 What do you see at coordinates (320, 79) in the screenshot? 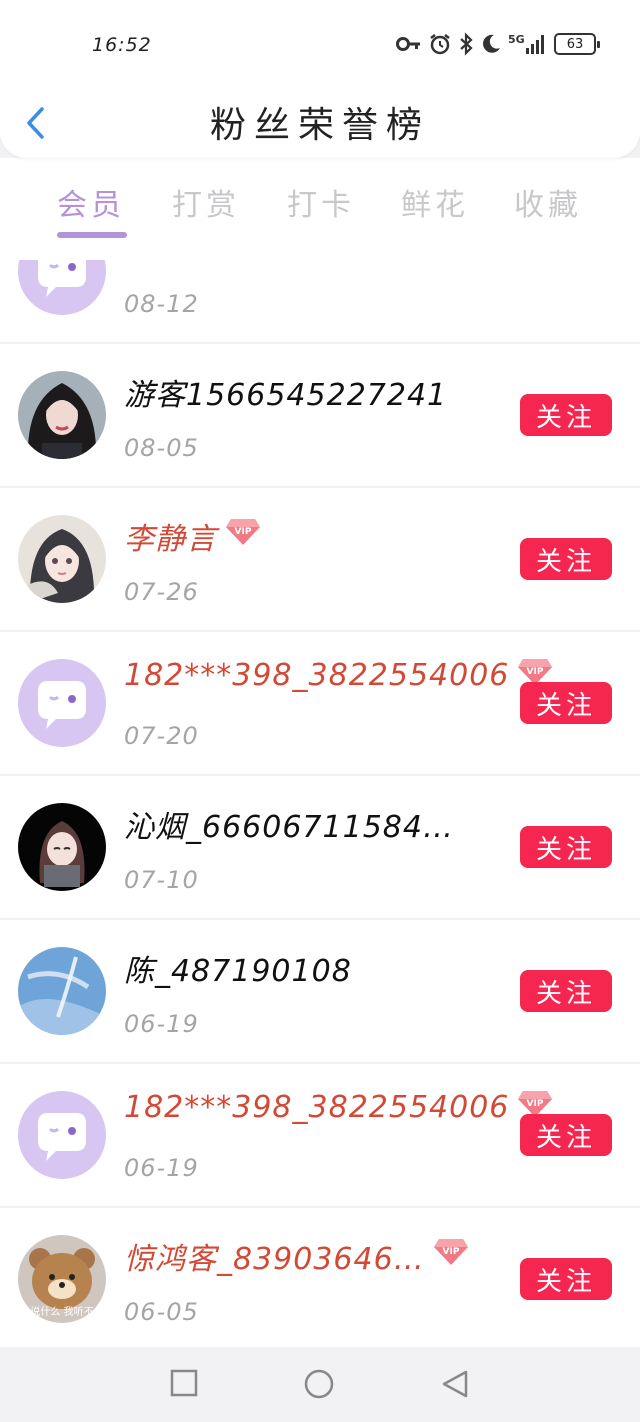
I see `header: 16:52 5G 63 粉丝荣誉榜` at bounding box center [320, 79].